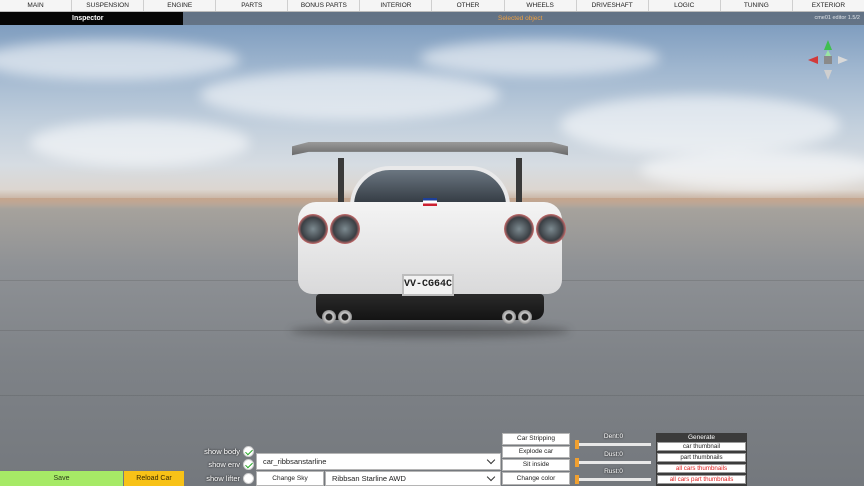 The image size is (864, 486). Describe the element at coordinates (295, 461) in the screenshot. I see `car-select-value: car_ribbsanstarline` at that location.